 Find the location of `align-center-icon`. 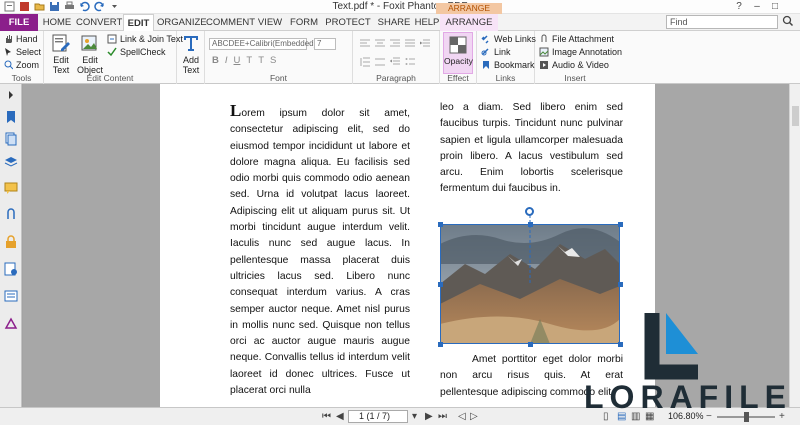

align-center-icon is located at coordinates (380, 44).